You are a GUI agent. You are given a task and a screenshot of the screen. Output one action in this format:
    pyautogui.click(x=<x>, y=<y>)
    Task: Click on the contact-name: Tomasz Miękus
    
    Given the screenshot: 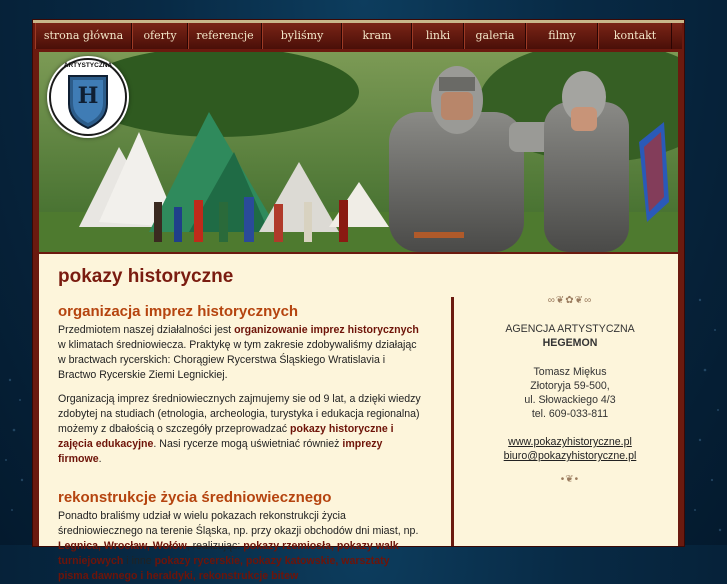 What is the action you would take?
    pyautogui.click(x=570, y=372)
    